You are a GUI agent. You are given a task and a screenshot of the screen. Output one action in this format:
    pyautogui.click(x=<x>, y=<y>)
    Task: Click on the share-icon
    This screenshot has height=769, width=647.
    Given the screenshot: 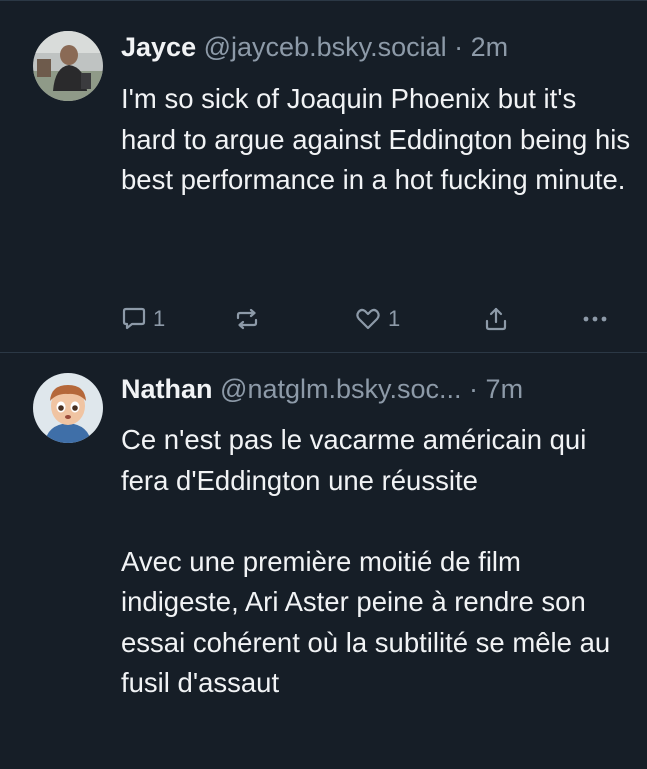 What is the action you would take?
    pyautogui.click(x=496, y=319)
    